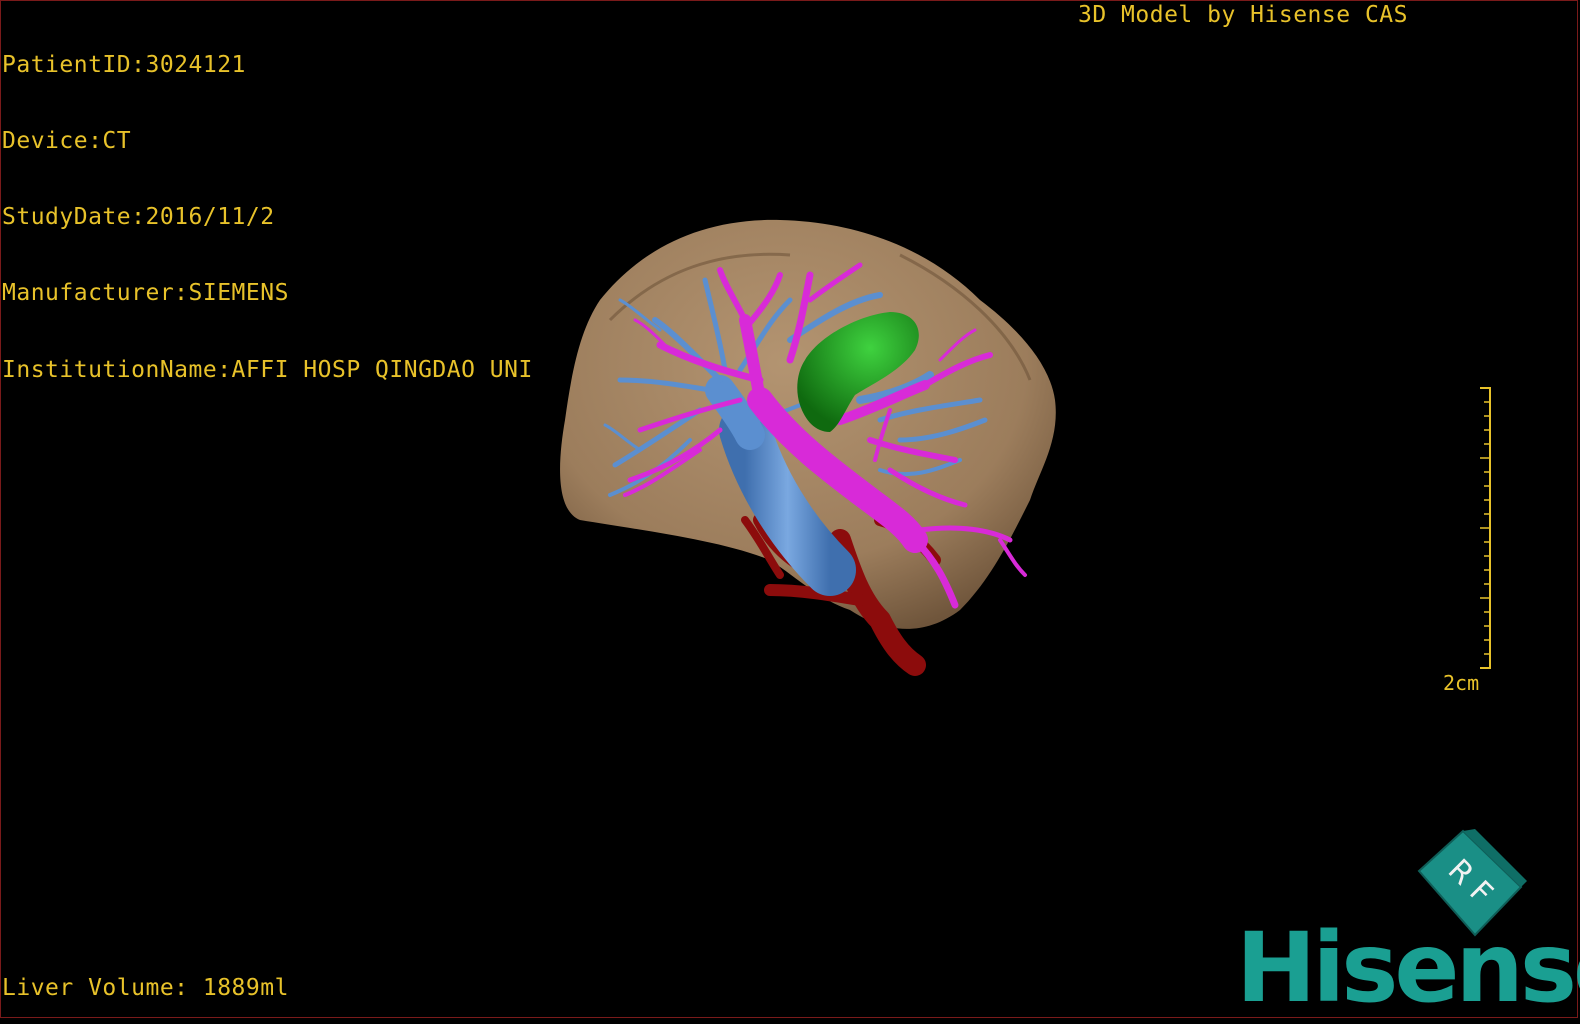 Image resolution: width=1580 pixels, height=1024 pixels. What do you see at coordinates (67, 141) in the screenshot?
I see `device-label: Device:CT` at bounding box center [67, 141].